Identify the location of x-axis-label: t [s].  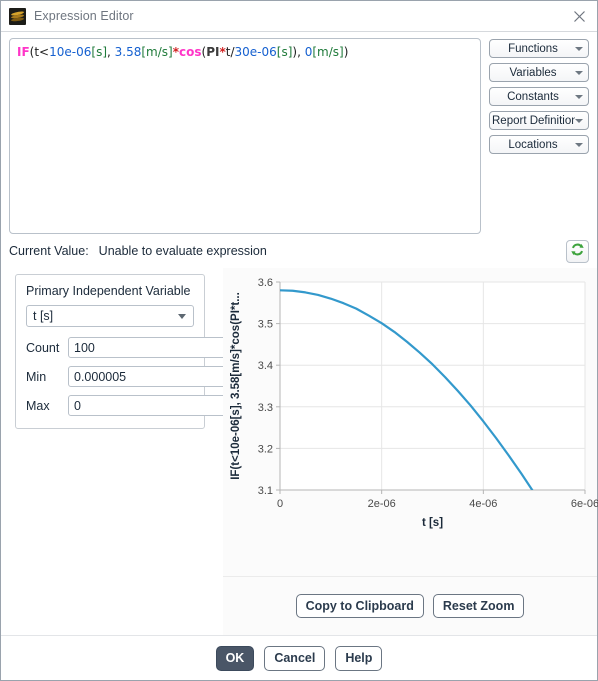
(432, 523).